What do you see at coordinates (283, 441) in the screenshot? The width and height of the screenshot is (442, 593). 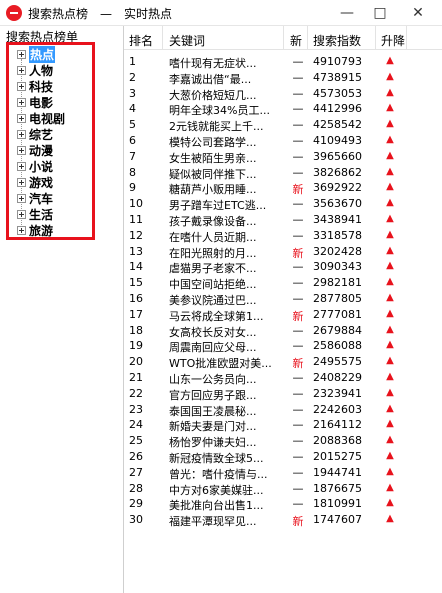 I see `table-row: 25 杨怡罗仲谦夫妇... — 2088368 ▲` at bounding box center [283, 441].